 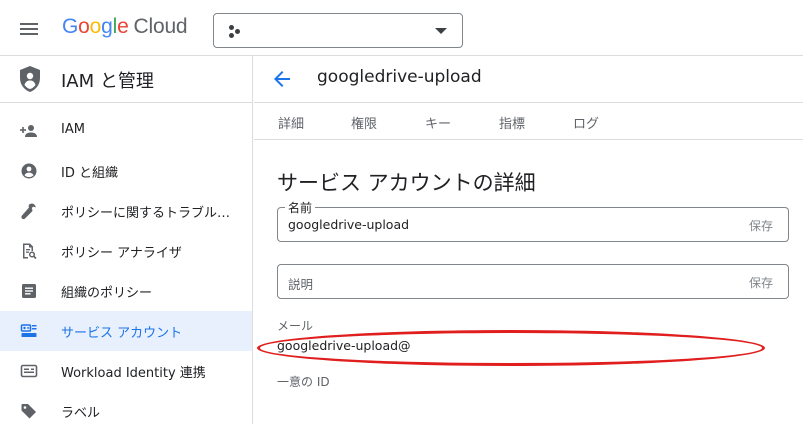 What do you see at coordinates (126, 131) in the screenshot?
I see `sidebar-item-iam: IAM` at bounding box center [126, 131].